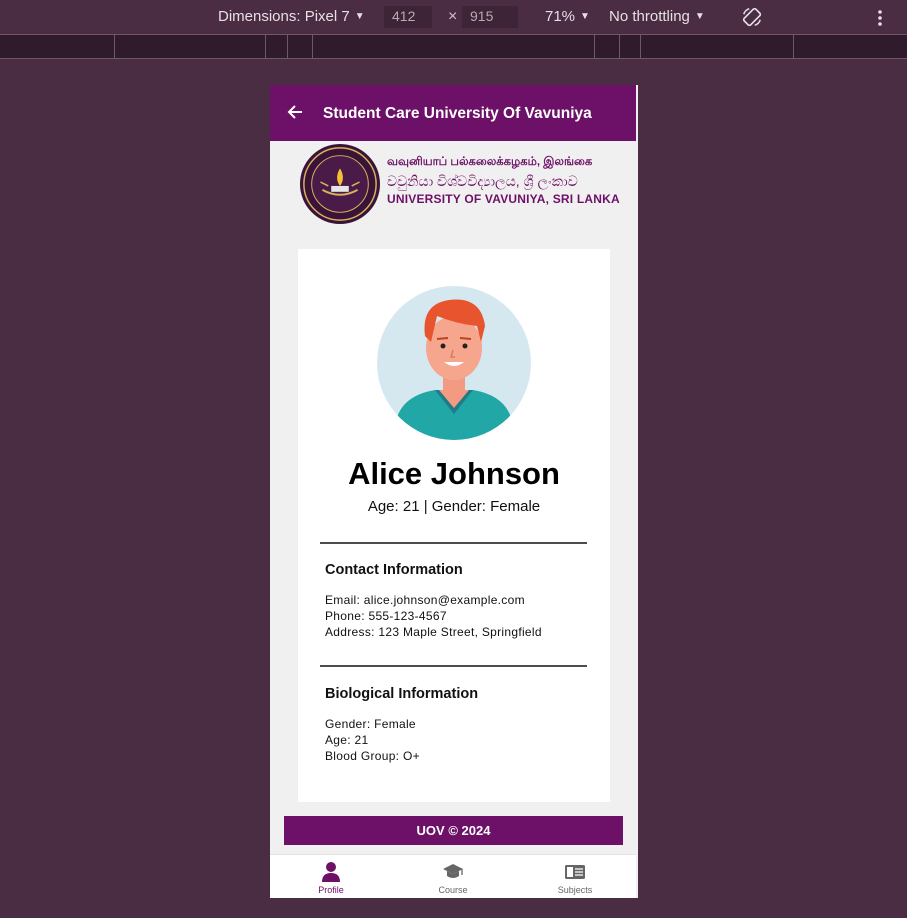 Image resolution: width=907 pixels, height=918 pixels. Describe the element at coordinates (331, 872) in the screenshot. I see `person-icon` at that location.